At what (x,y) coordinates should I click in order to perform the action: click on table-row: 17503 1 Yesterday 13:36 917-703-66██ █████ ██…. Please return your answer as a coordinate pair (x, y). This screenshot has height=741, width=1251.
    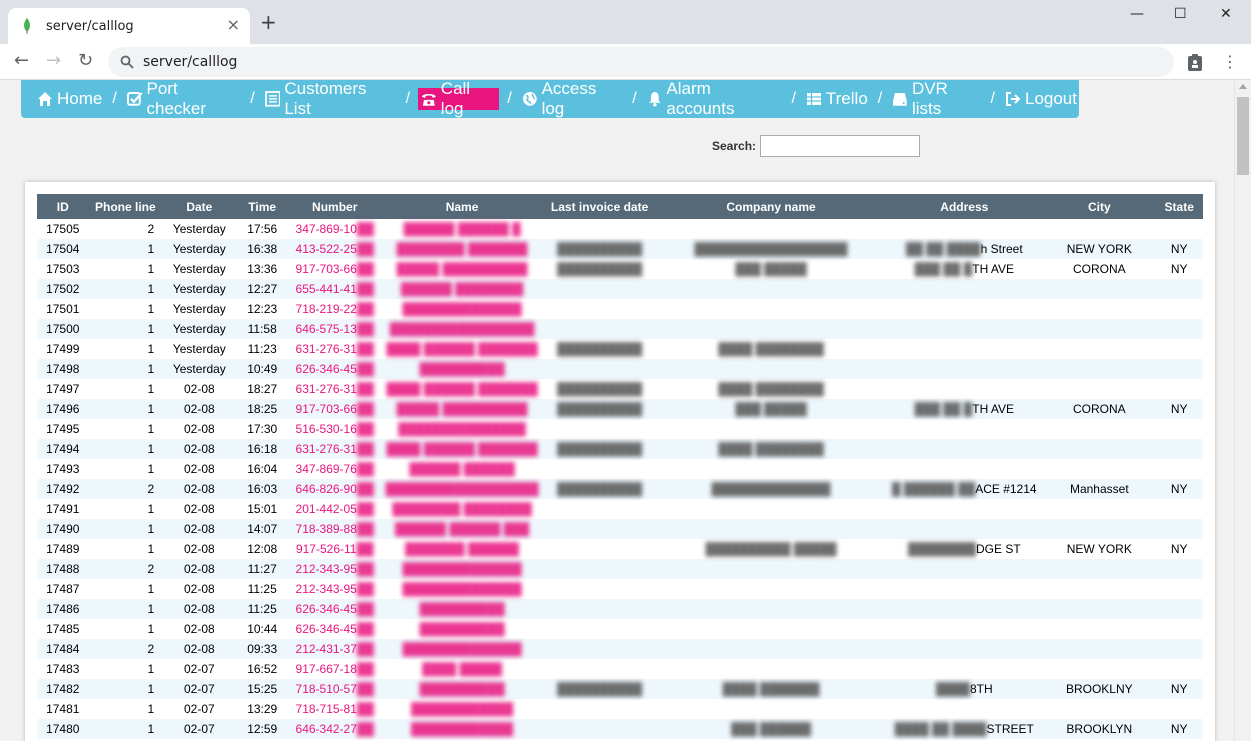
    Looking at the image, I should click on (620, 269).